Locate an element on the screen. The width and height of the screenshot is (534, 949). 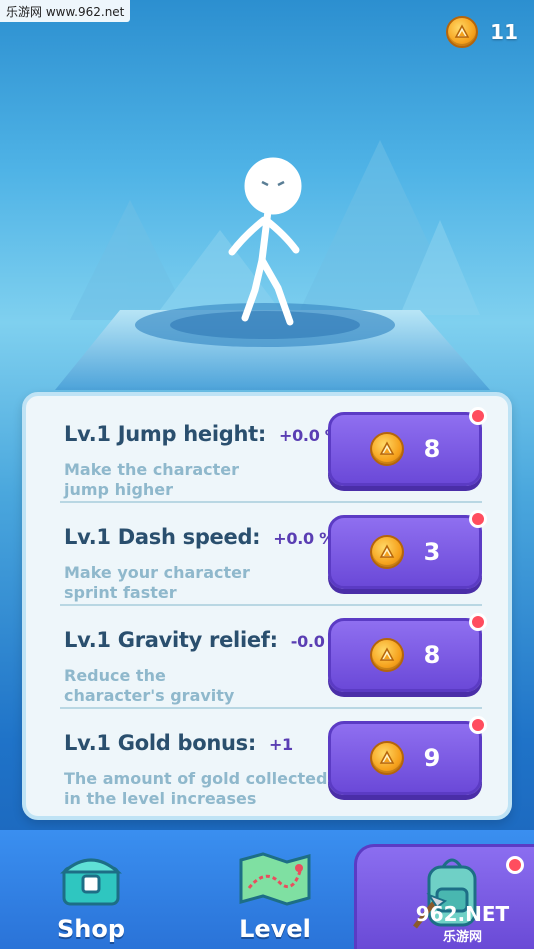
desc-line: in the level increases is located at coordinates (160, 798).